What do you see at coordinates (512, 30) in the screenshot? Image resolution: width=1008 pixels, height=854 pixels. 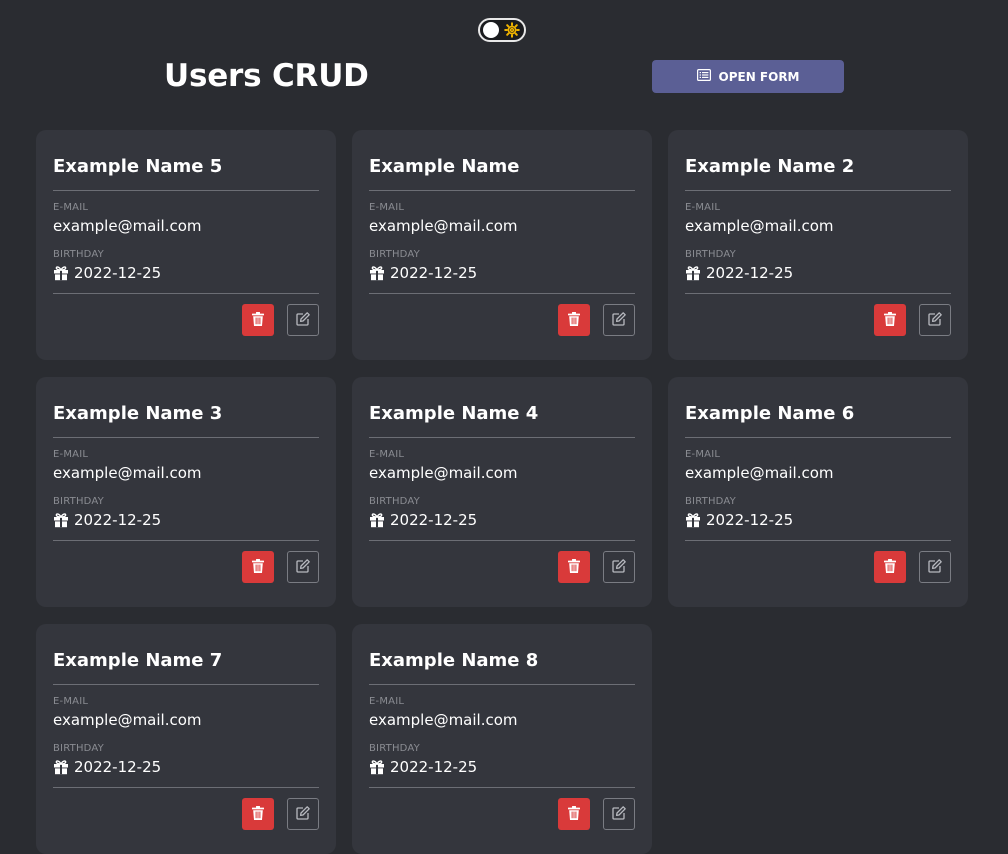 I see `gear-icon` at bounding box center [512, 30].